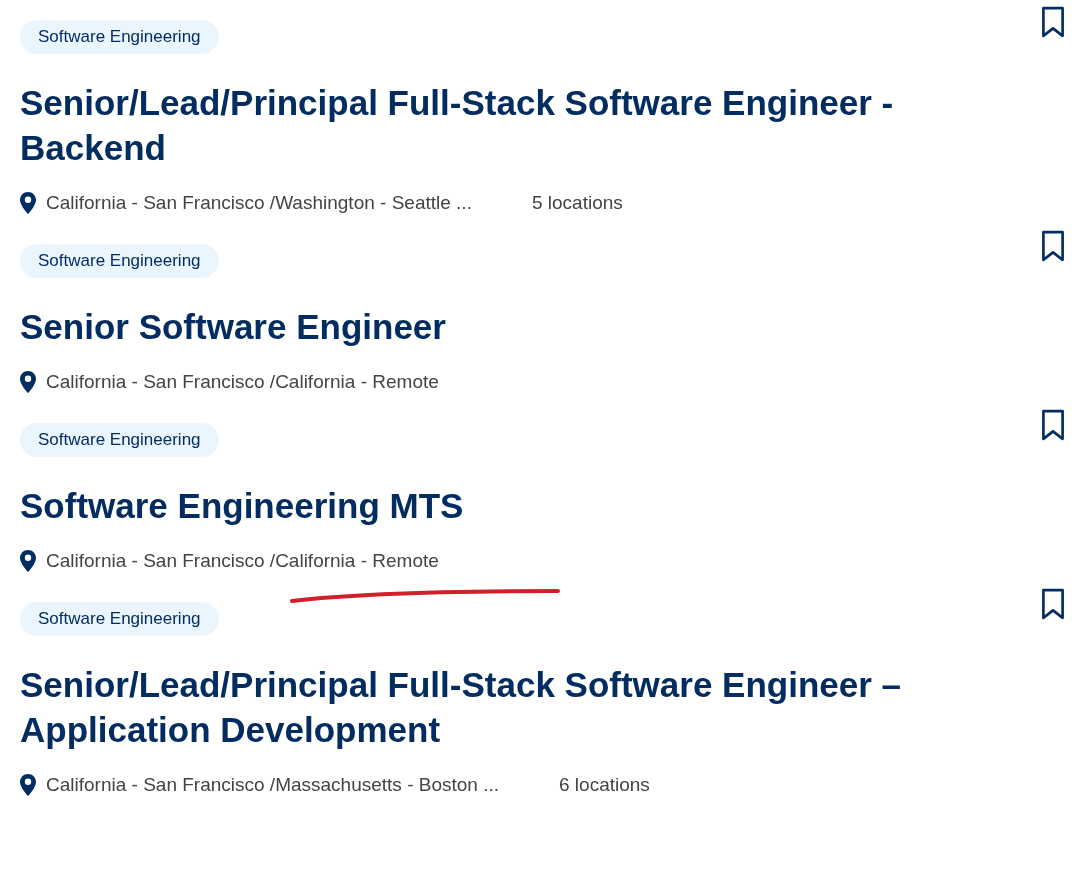 The width and height of the screenshot is (1080, 871). I want to click on job-title-link: Senior/Lead/Principal Full-Stack Software Engineer - Backend, so click(495, 125).